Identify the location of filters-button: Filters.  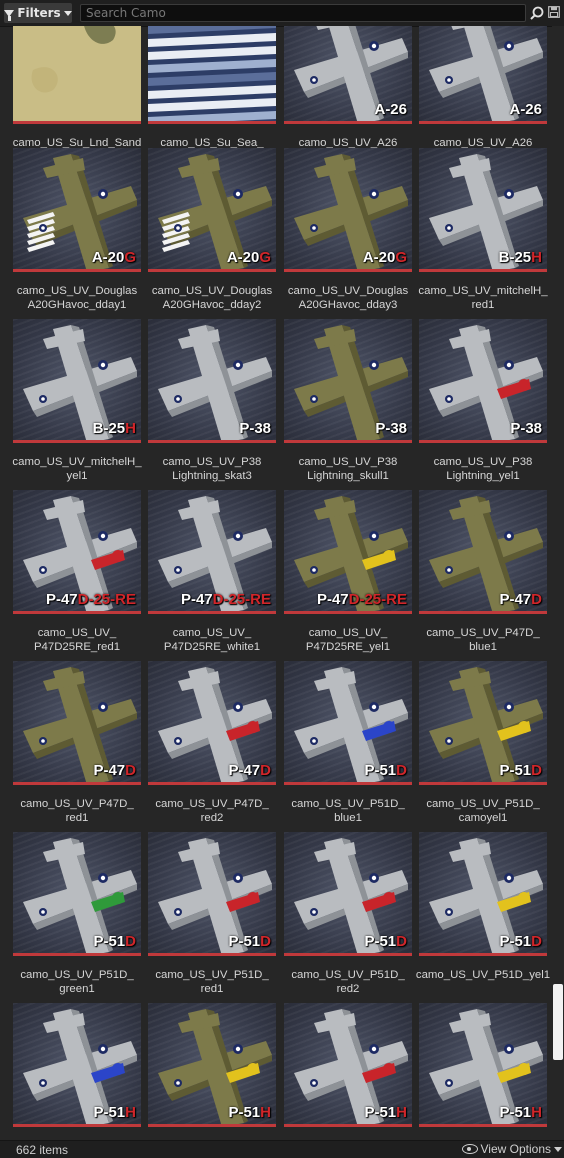
(38, 13).